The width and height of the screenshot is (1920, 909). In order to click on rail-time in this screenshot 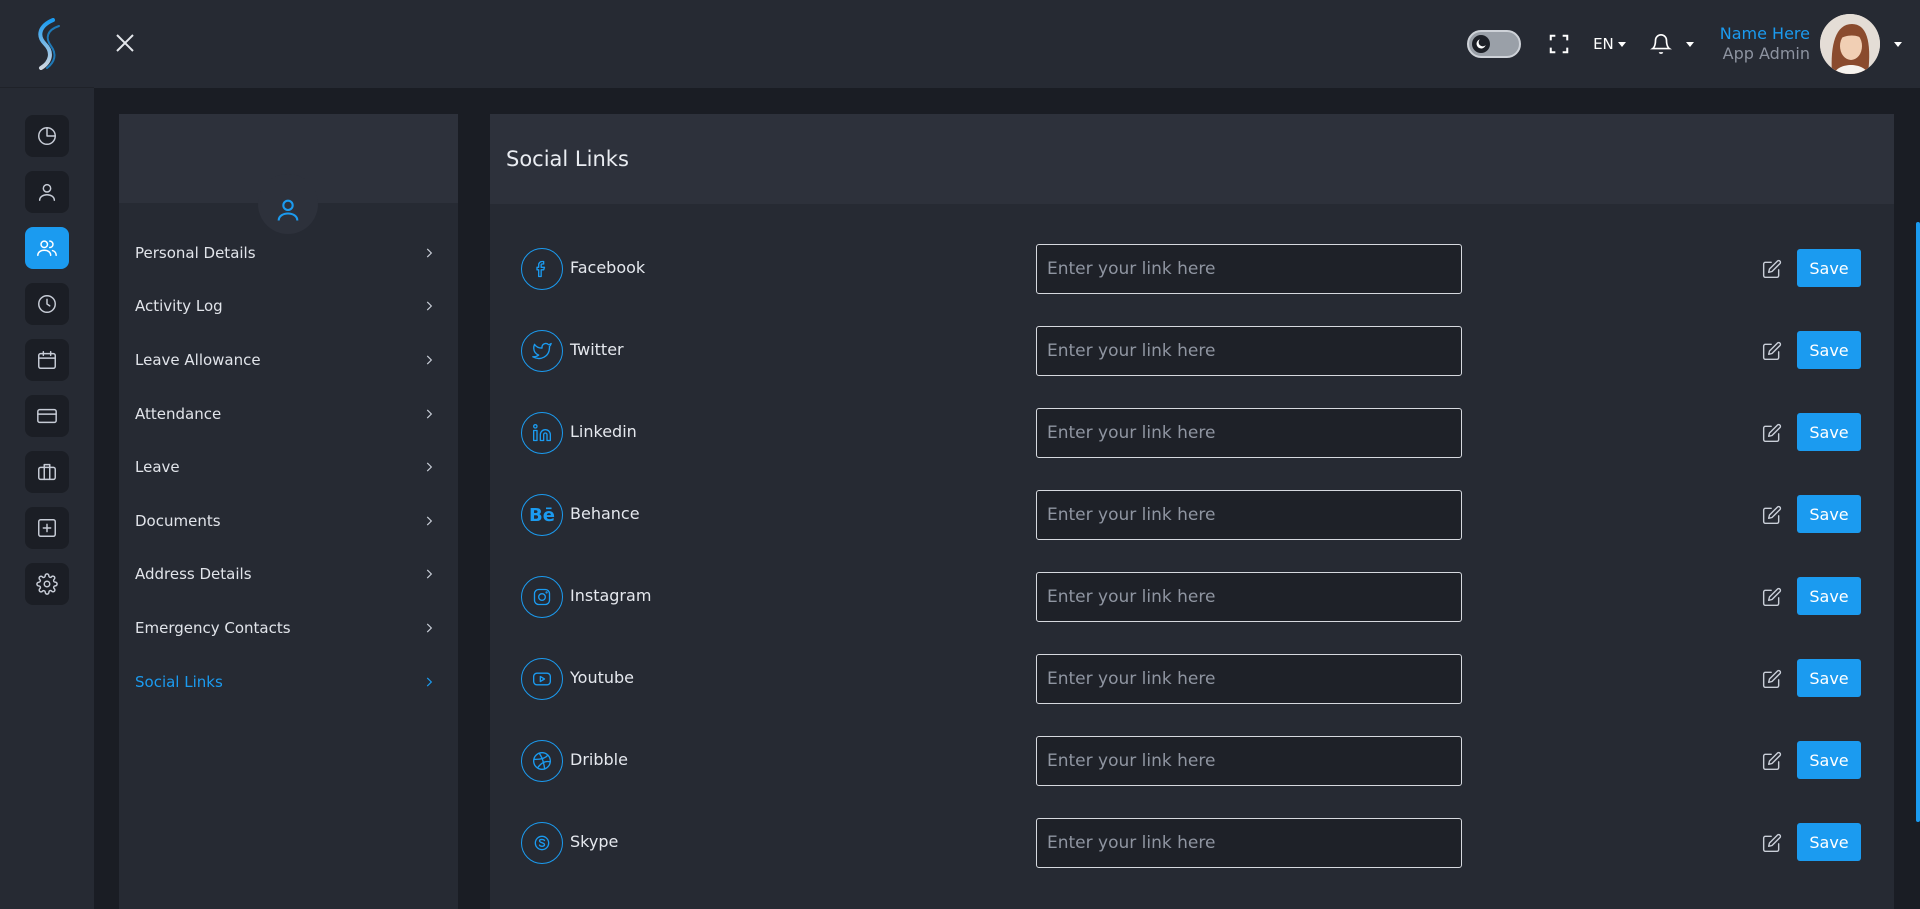, I will do `click(47, 304)`.